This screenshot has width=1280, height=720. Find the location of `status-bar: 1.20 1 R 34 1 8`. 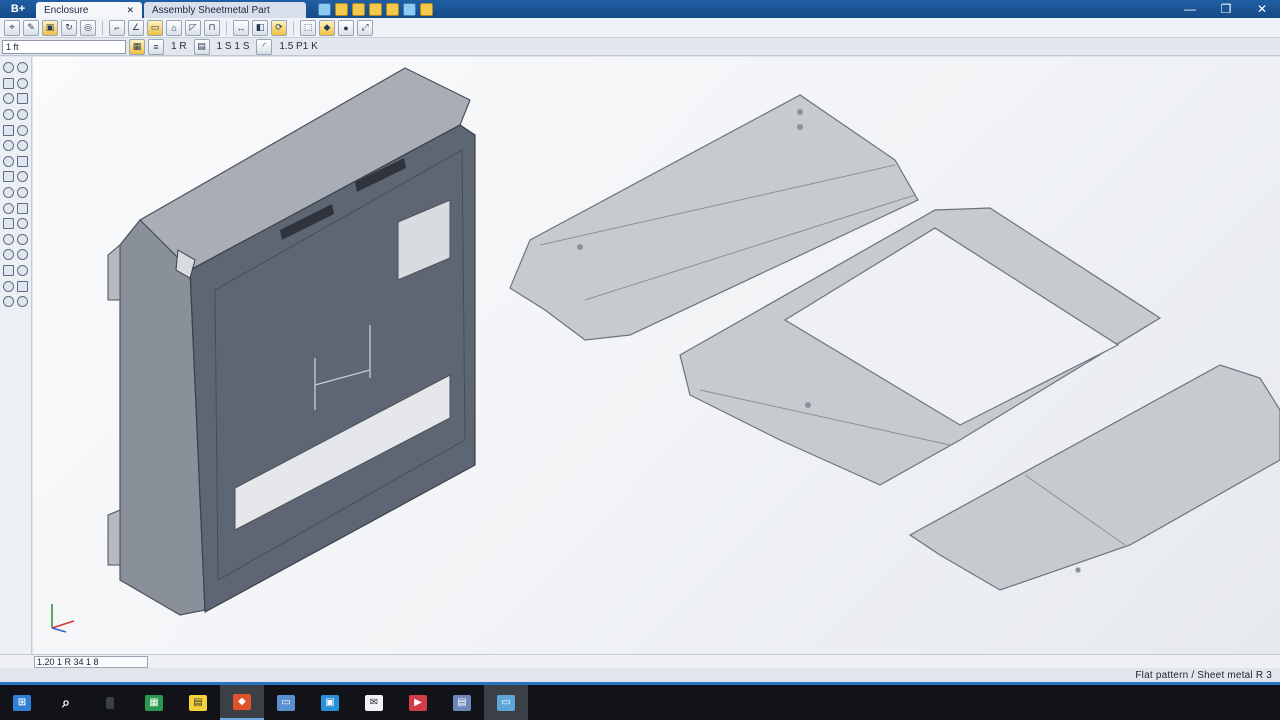

status-bar: 1.20 1 R 34 1 8 is located at coordinates (640, 661).